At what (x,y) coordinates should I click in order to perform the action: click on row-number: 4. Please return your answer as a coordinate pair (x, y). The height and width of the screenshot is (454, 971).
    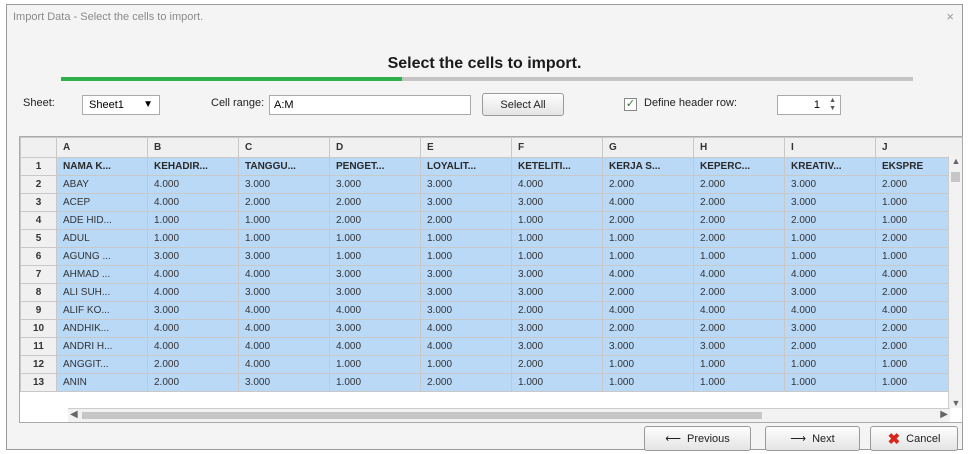
    Looking at the image, I should click on (38, 220).